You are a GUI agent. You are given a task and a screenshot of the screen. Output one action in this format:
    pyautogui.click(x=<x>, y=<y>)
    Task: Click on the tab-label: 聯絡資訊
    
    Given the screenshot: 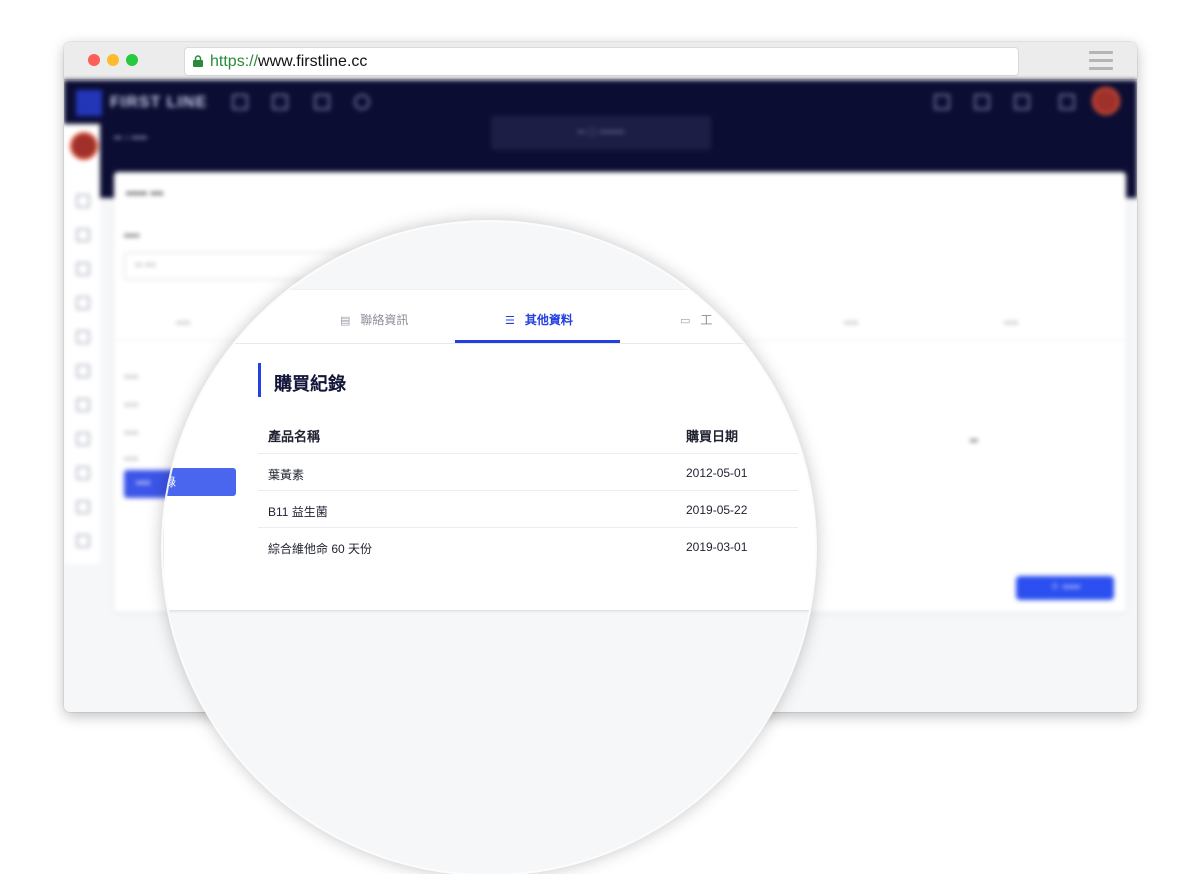 What is the action you would take?
    pyautogui.click(x=384, y=320)
    